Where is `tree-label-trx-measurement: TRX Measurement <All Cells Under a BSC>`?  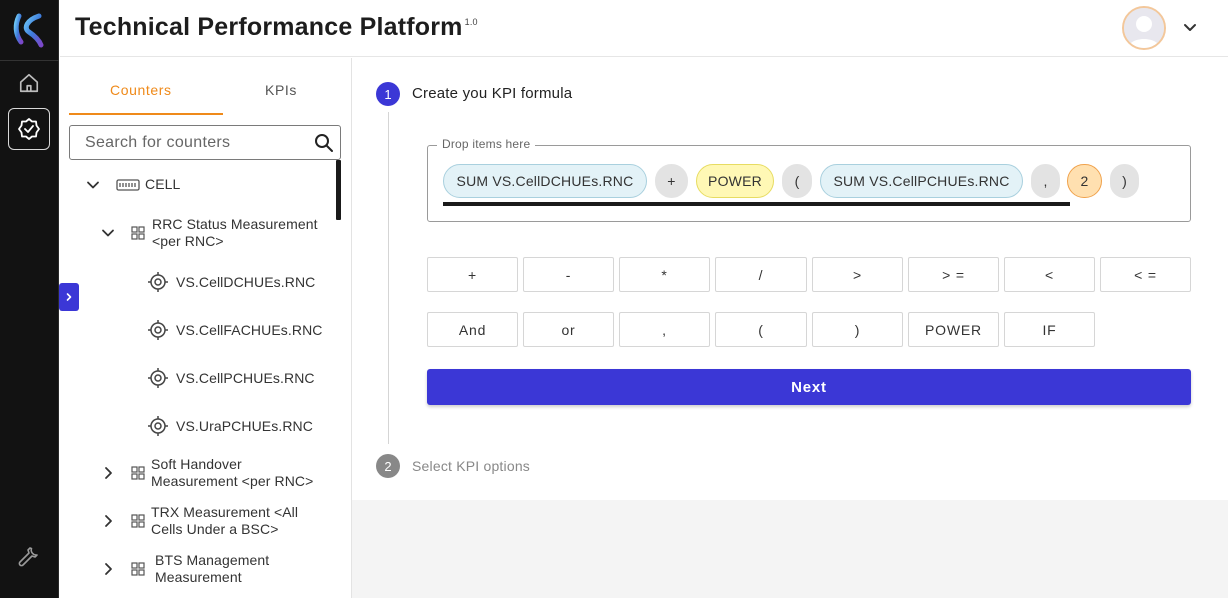
tree-label-trx-measurement: TRX Measurement <All Cells Under a BSC> is located at coordinates (224, 521).